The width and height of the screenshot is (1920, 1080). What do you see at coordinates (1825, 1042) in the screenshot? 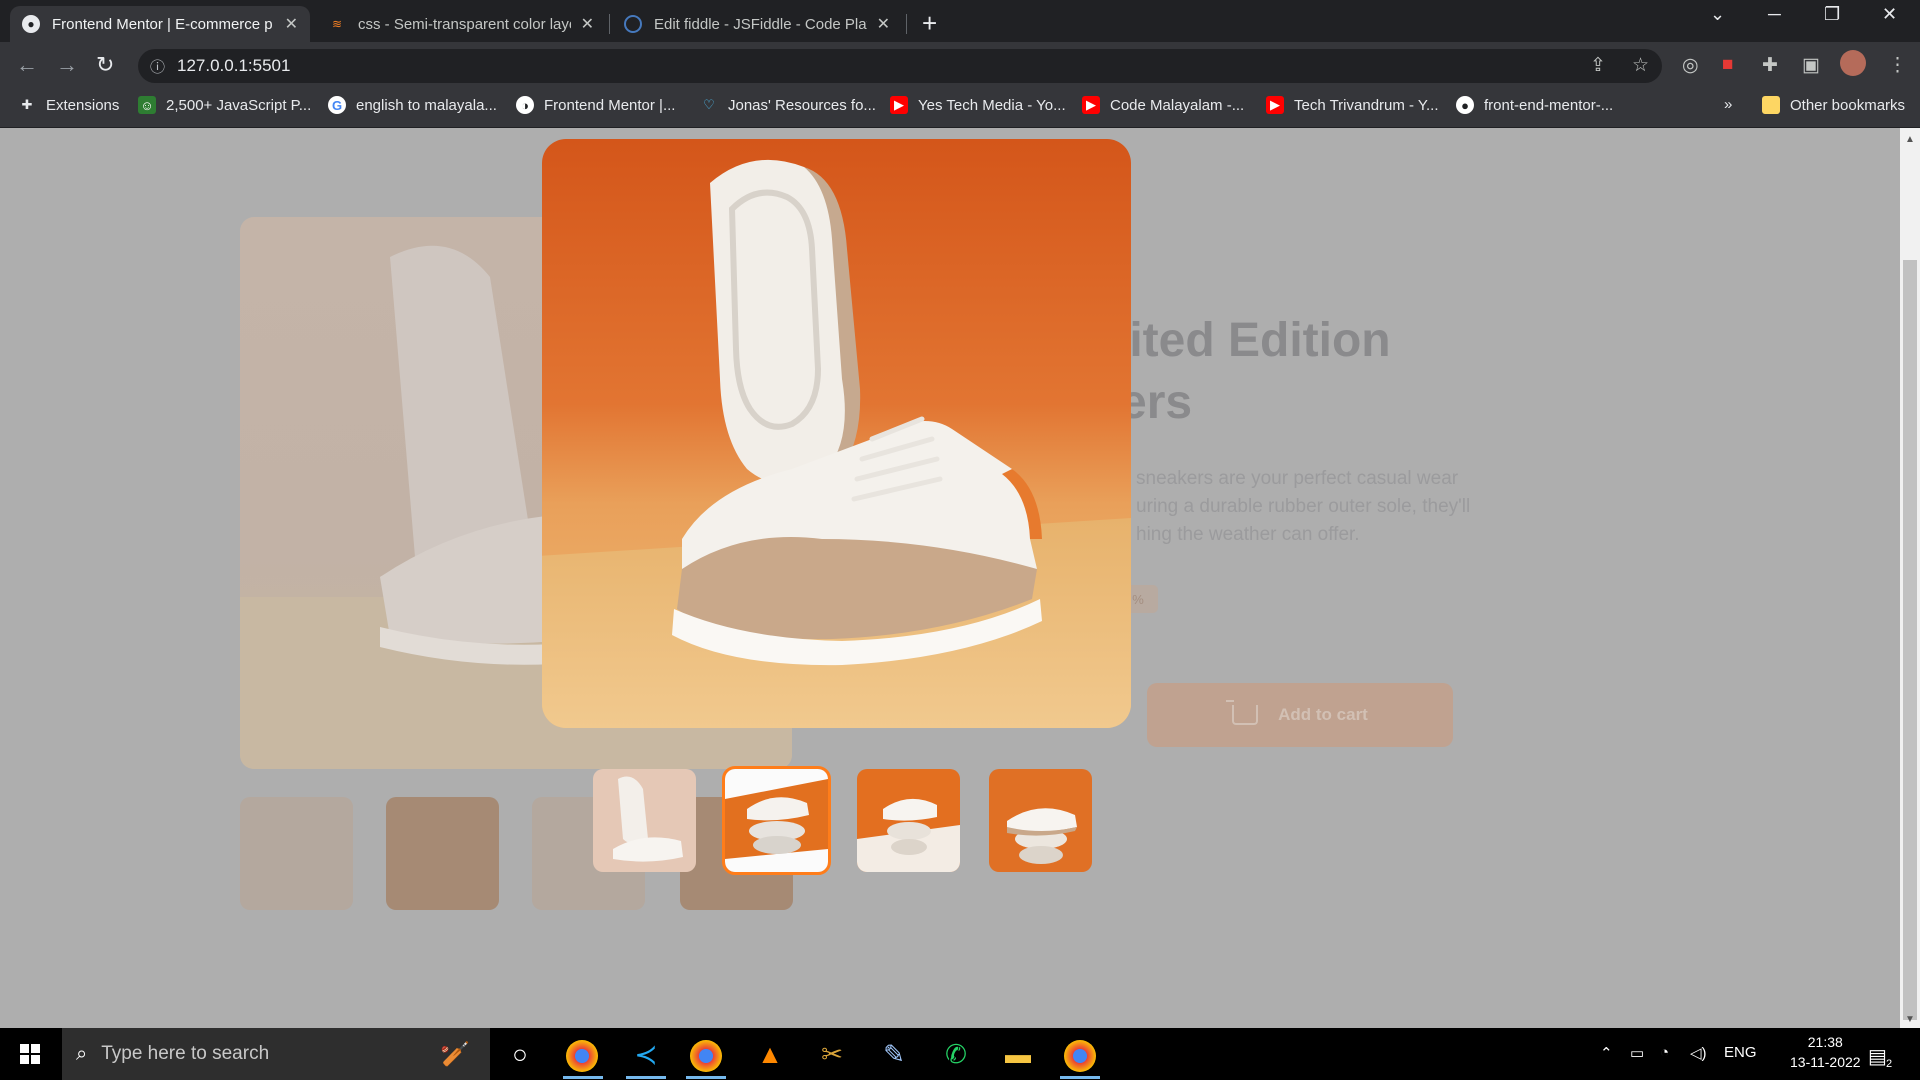
I see `clock-time: 21:38` at bounding box center [1825, 1042].